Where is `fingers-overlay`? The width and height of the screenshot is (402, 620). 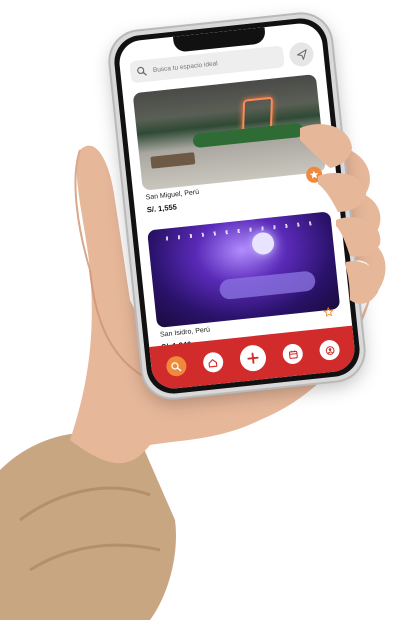 fingers-overlay is located at coordinates (340, 214).